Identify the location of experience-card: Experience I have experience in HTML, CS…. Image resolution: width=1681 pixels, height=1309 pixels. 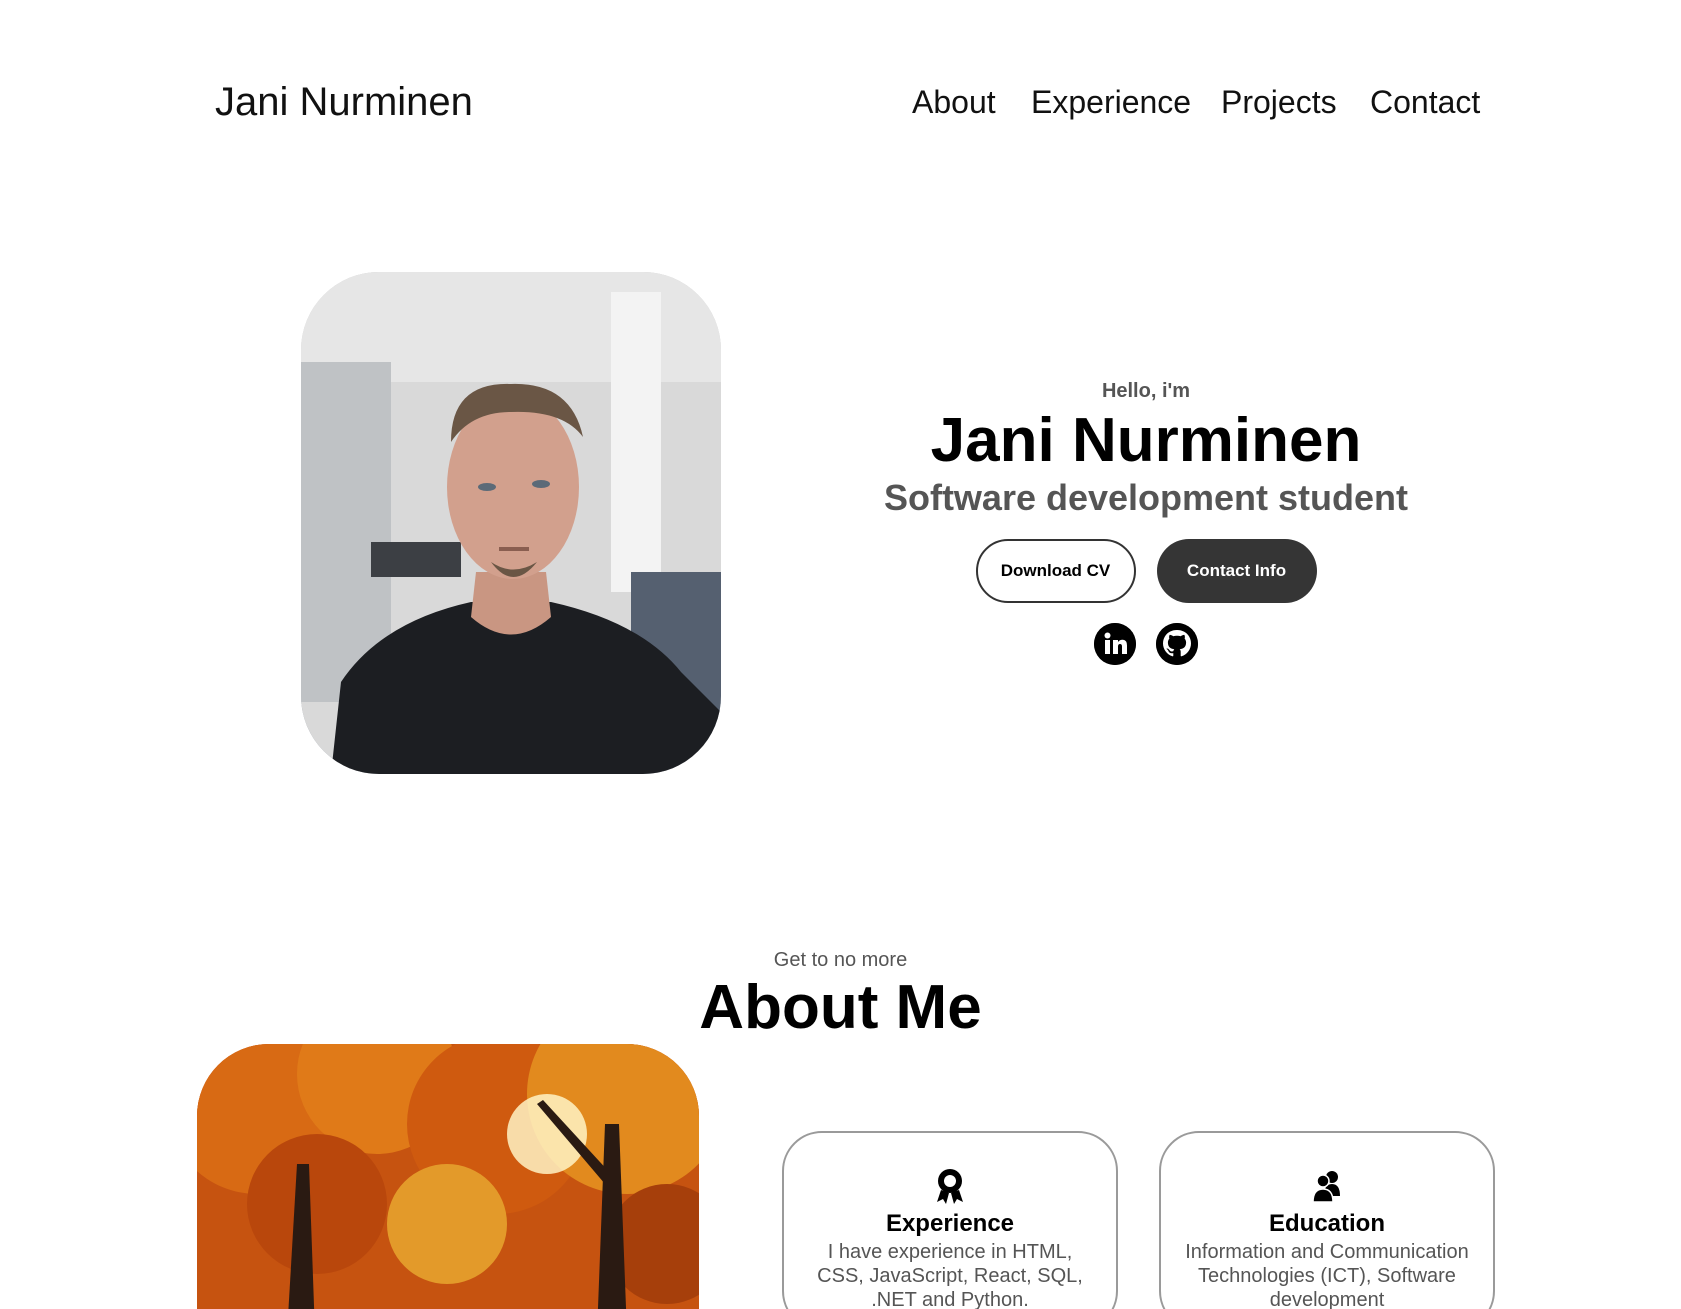
(950, 1220).